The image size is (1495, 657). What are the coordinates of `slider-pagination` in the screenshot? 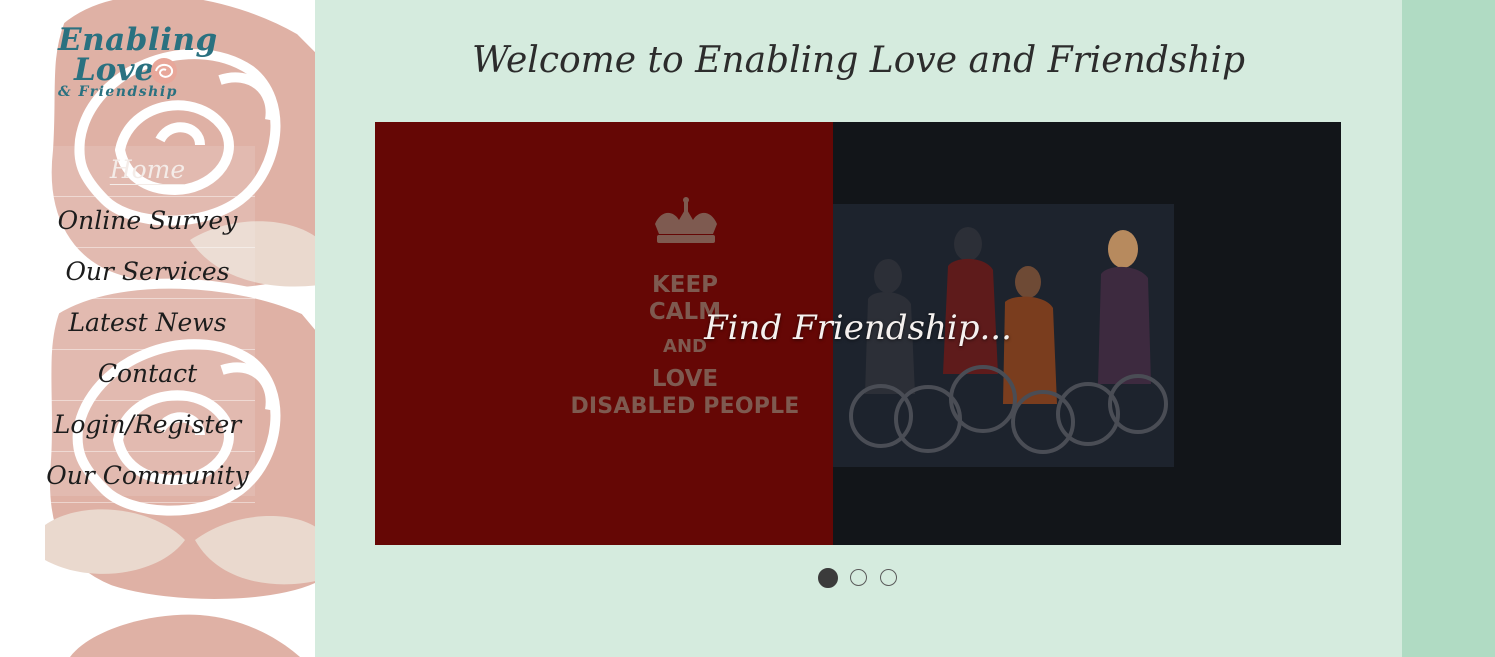 It's located at (863, 579).